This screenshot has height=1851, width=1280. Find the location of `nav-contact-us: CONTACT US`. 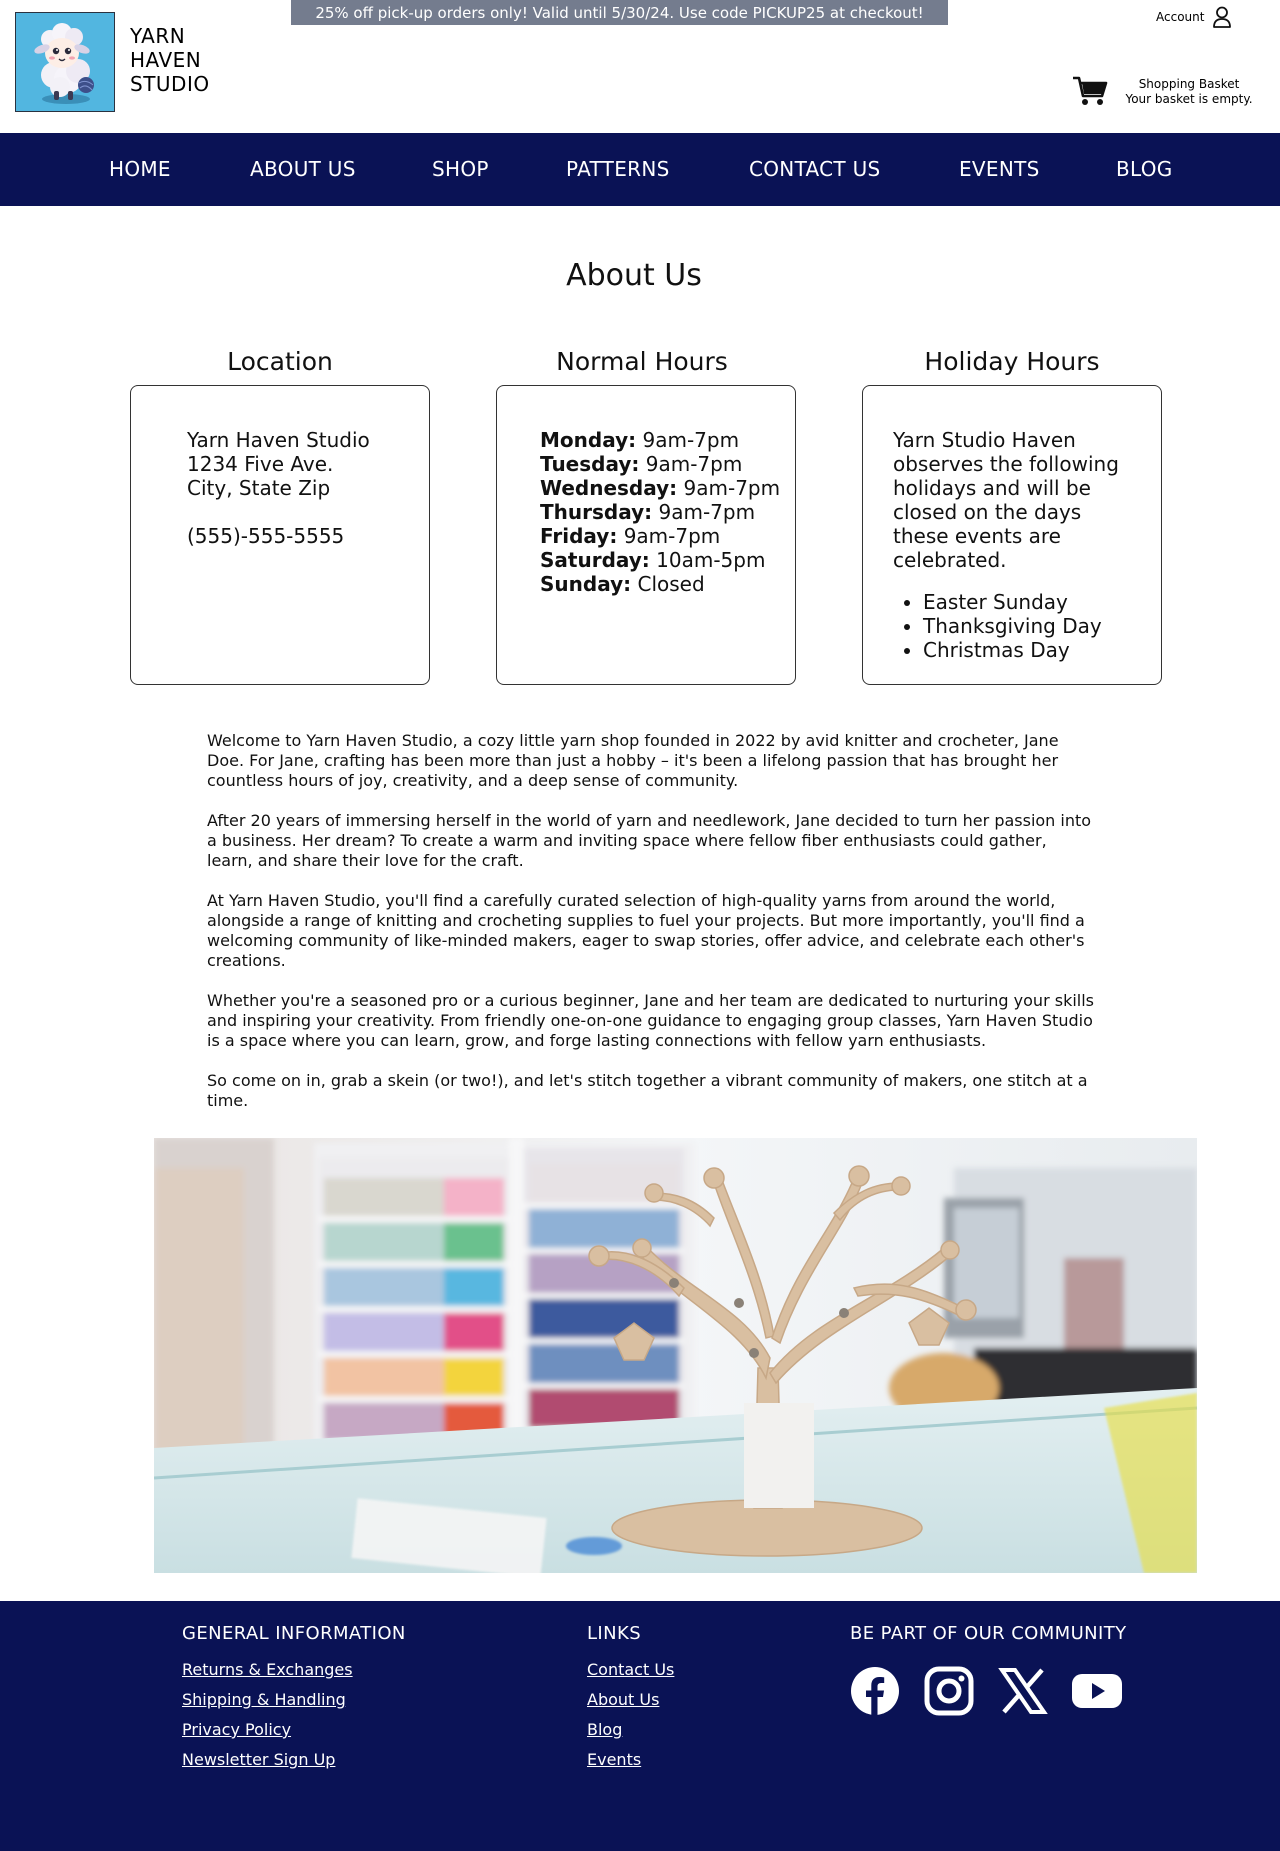

nav-contact-us: CONTACT US is located at coordinates (815, 169).